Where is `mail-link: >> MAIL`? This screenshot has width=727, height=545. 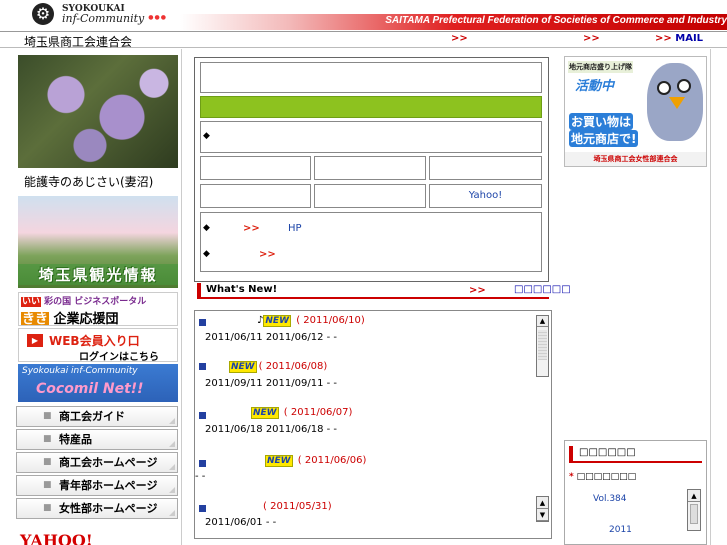 mail-link: >> MAIL is located at coordinates (679, 38).